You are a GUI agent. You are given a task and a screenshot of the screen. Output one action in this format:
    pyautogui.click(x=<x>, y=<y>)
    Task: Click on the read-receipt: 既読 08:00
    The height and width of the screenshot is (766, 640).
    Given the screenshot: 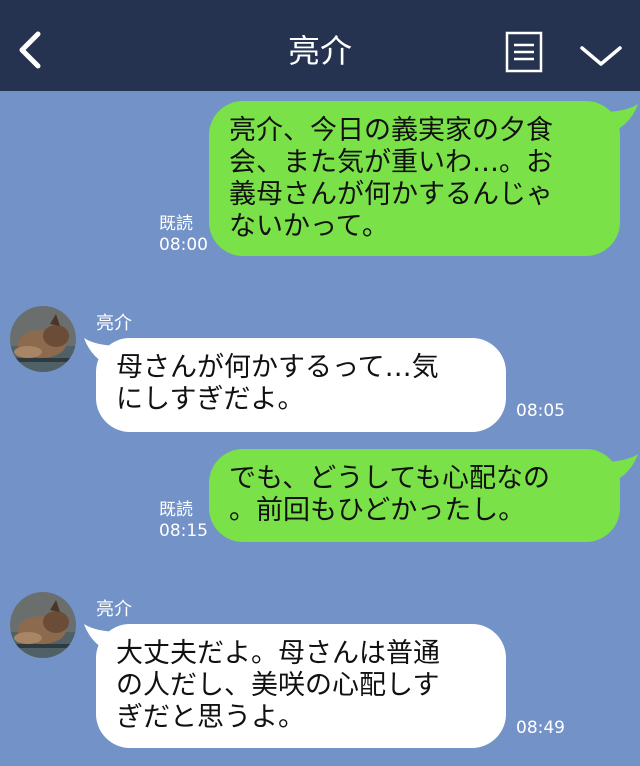 What is the action you would take?
    pyautogui.click(x=183, y=235)
    